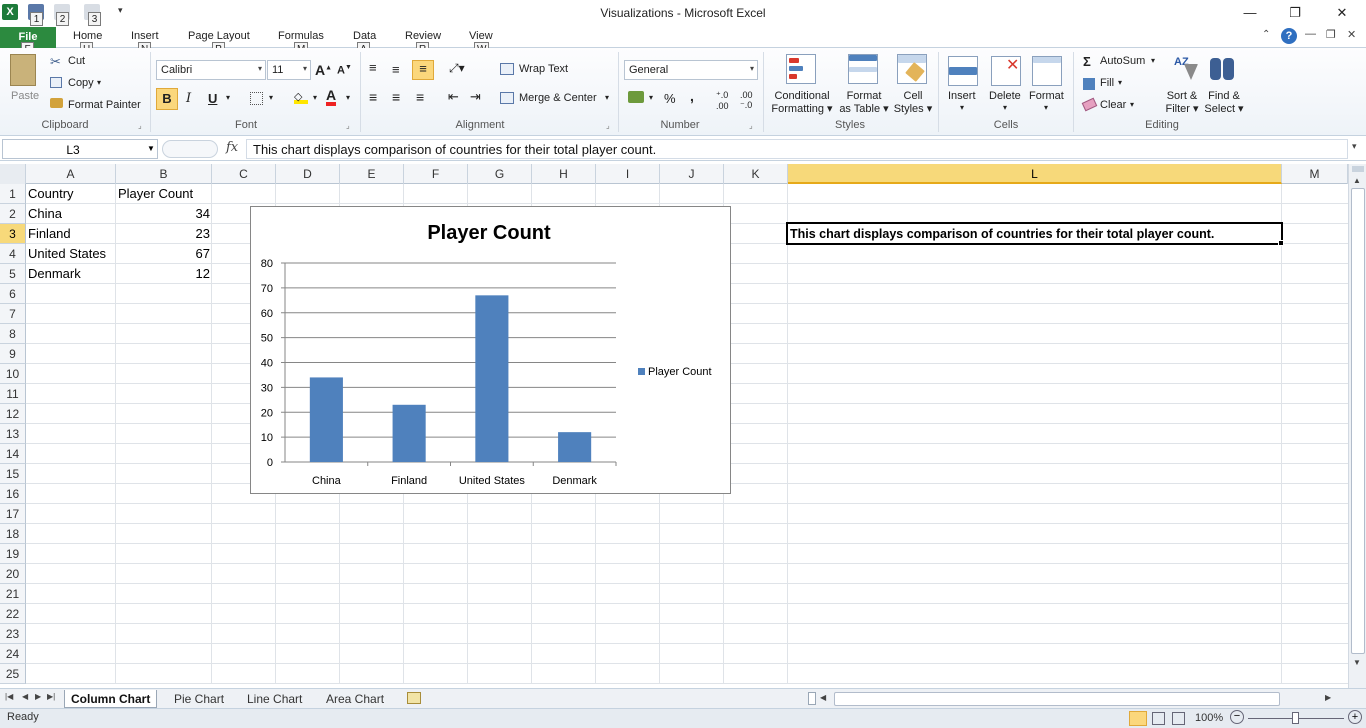 Image resolution: width=1366 pixels, height=728 pixels. I want to click on tab-review: Review, so click(423, 36).